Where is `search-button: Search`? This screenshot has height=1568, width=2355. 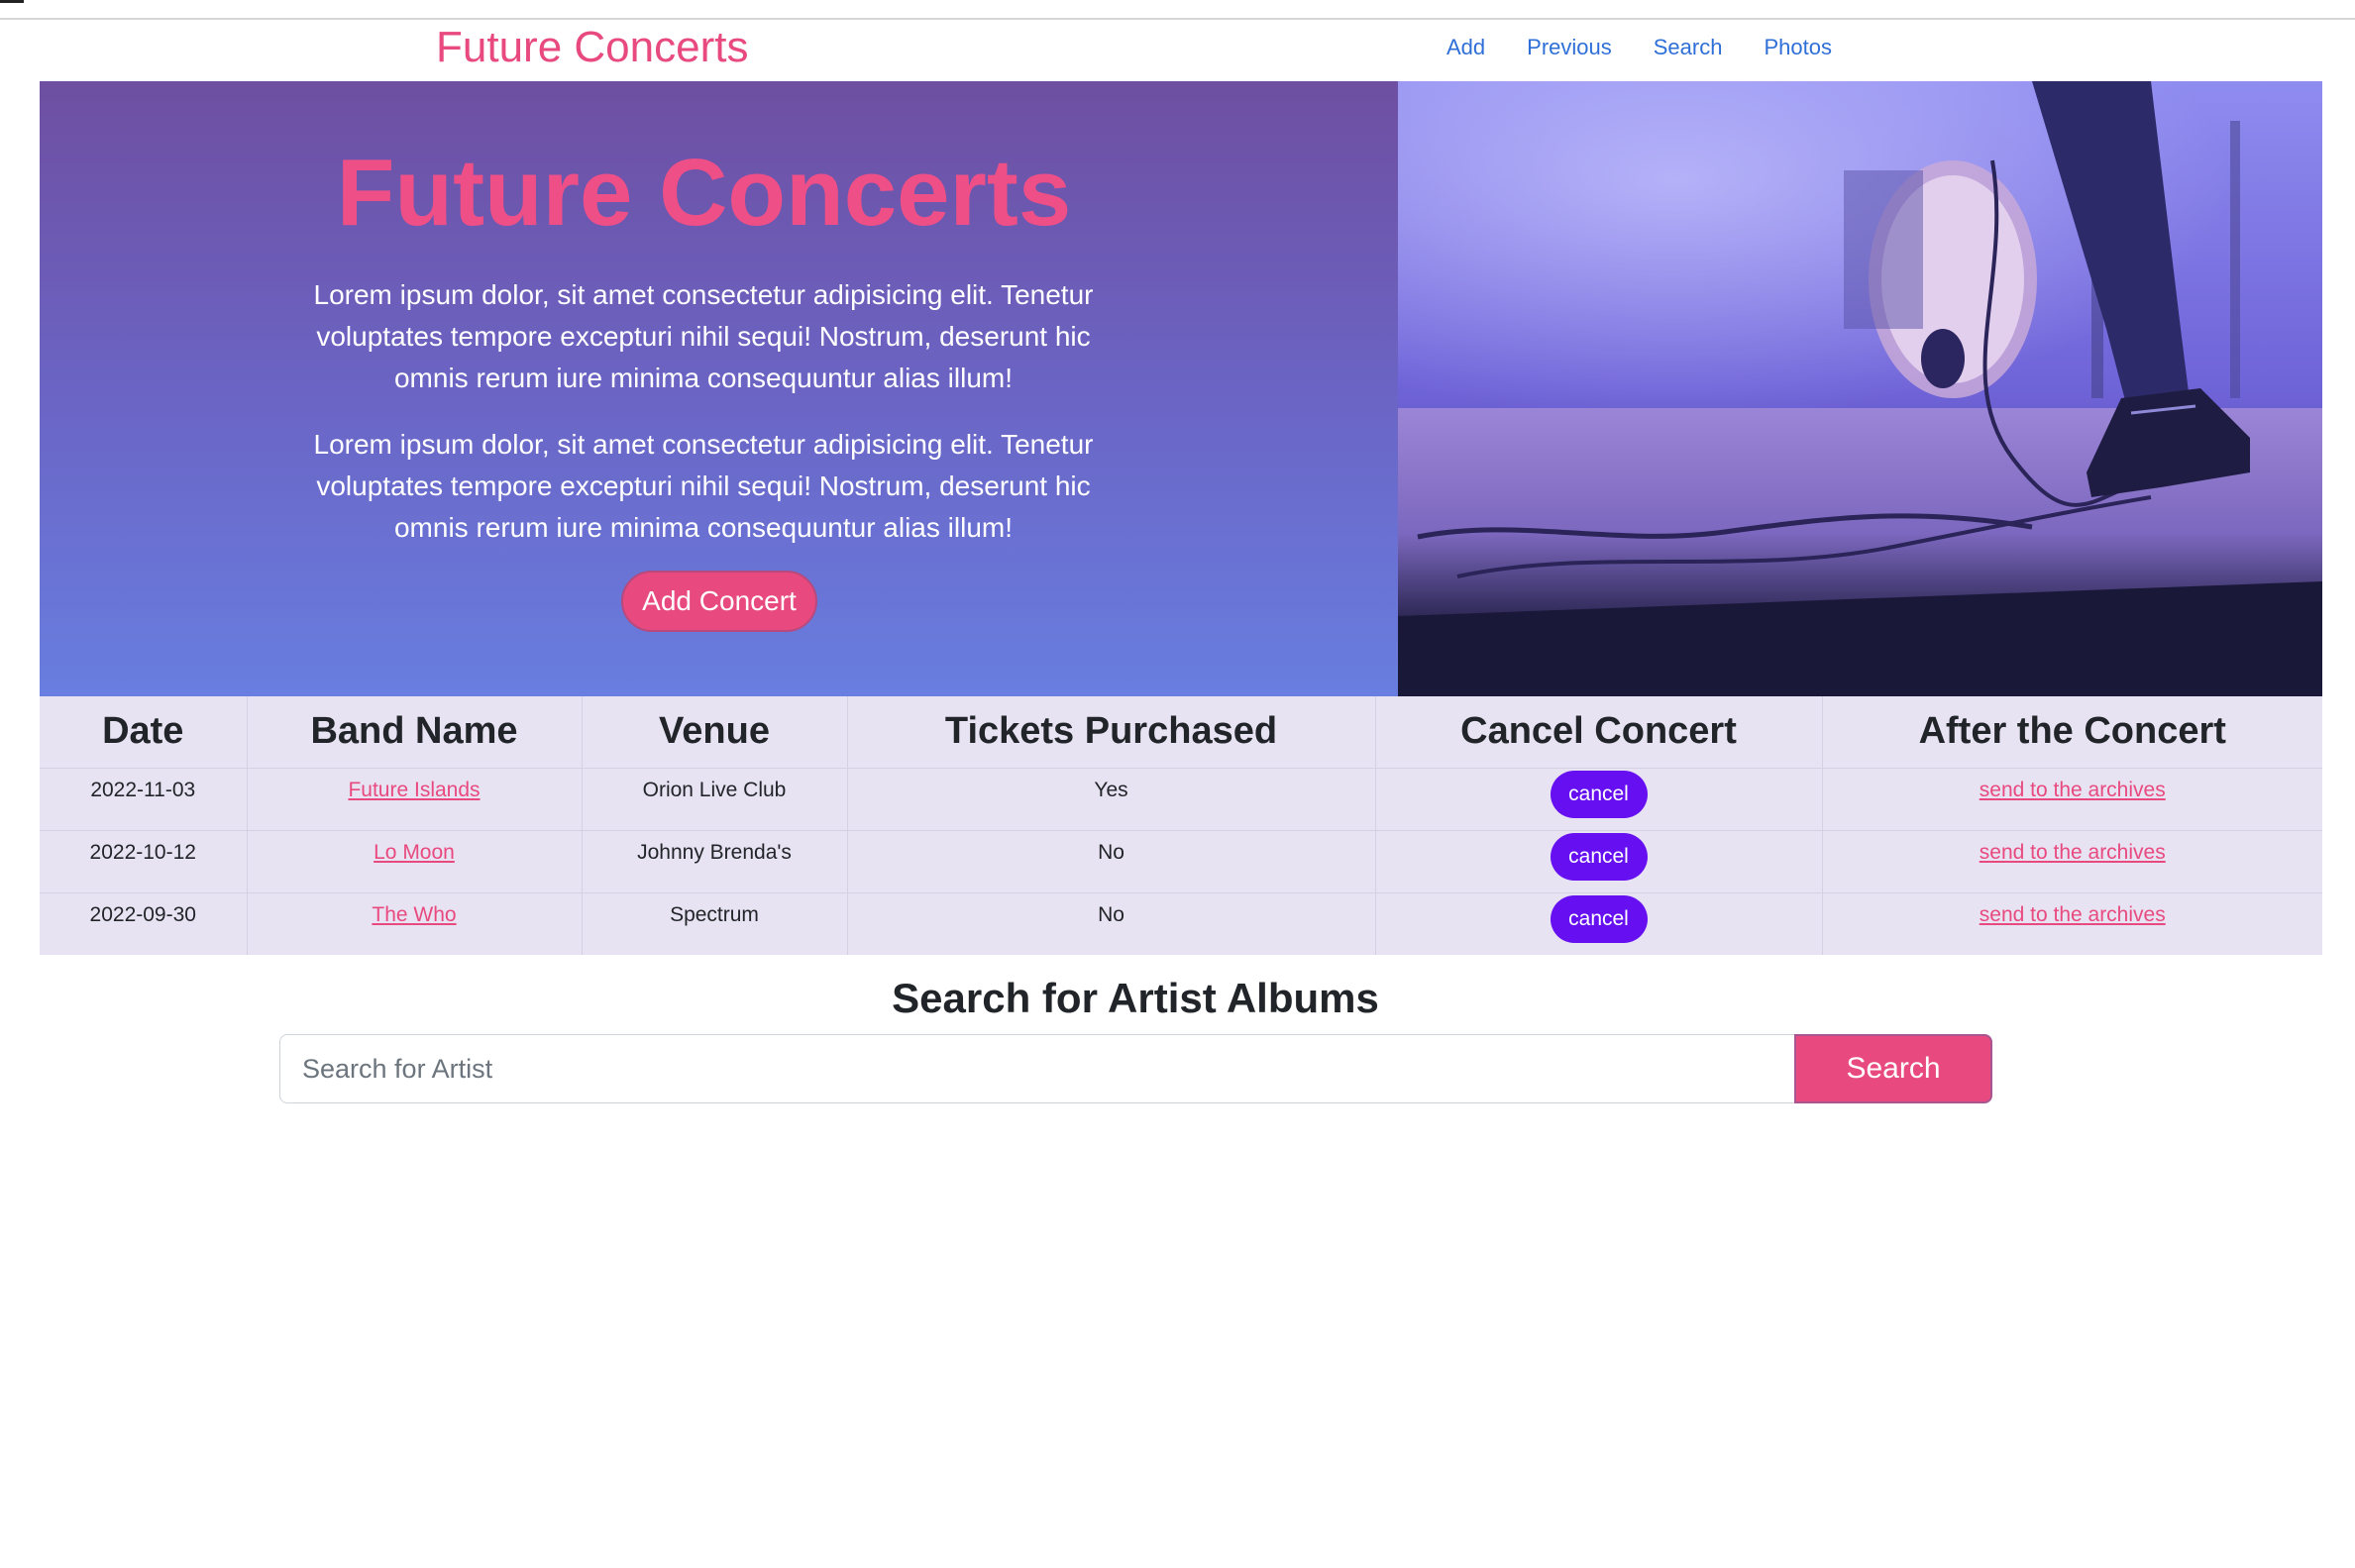
search-button: Search is located at coordinates (1893, 1069).